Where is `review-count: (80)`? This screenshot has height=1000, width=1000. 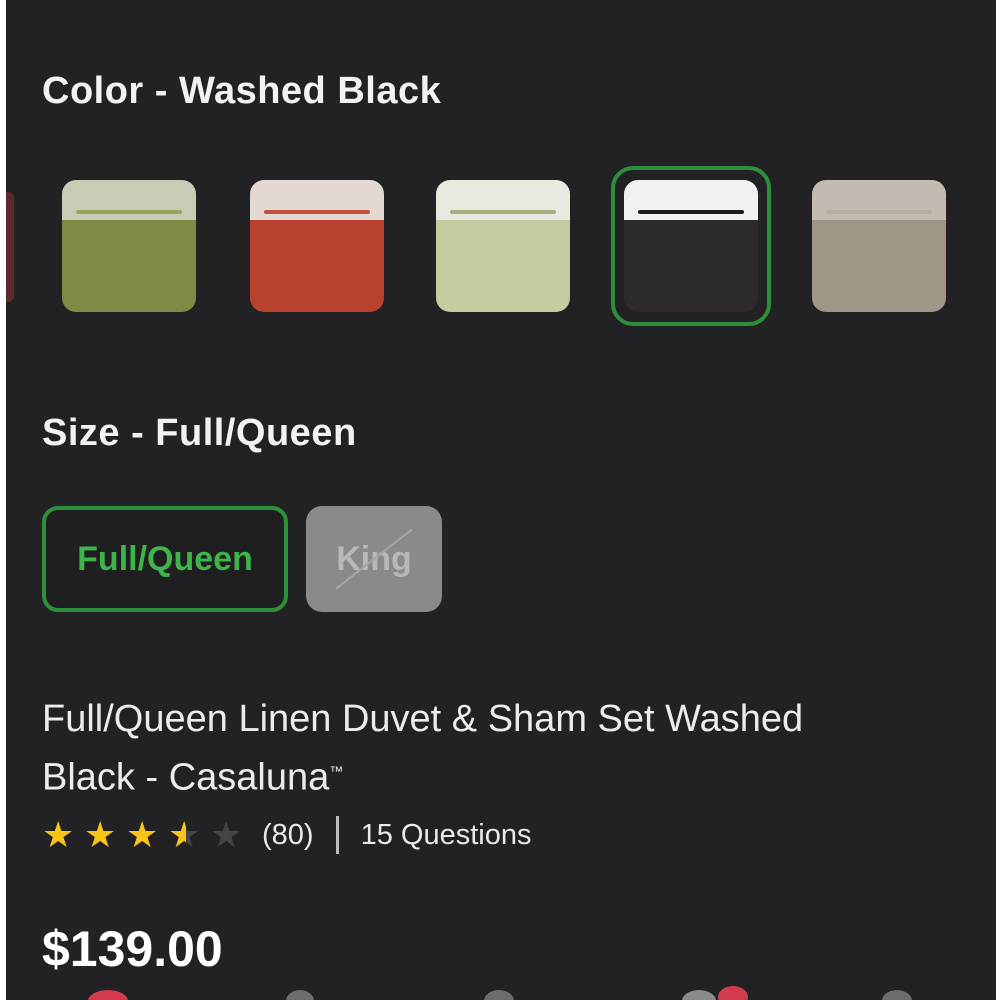 review-count: (80) is located at coordinates (288, 835).